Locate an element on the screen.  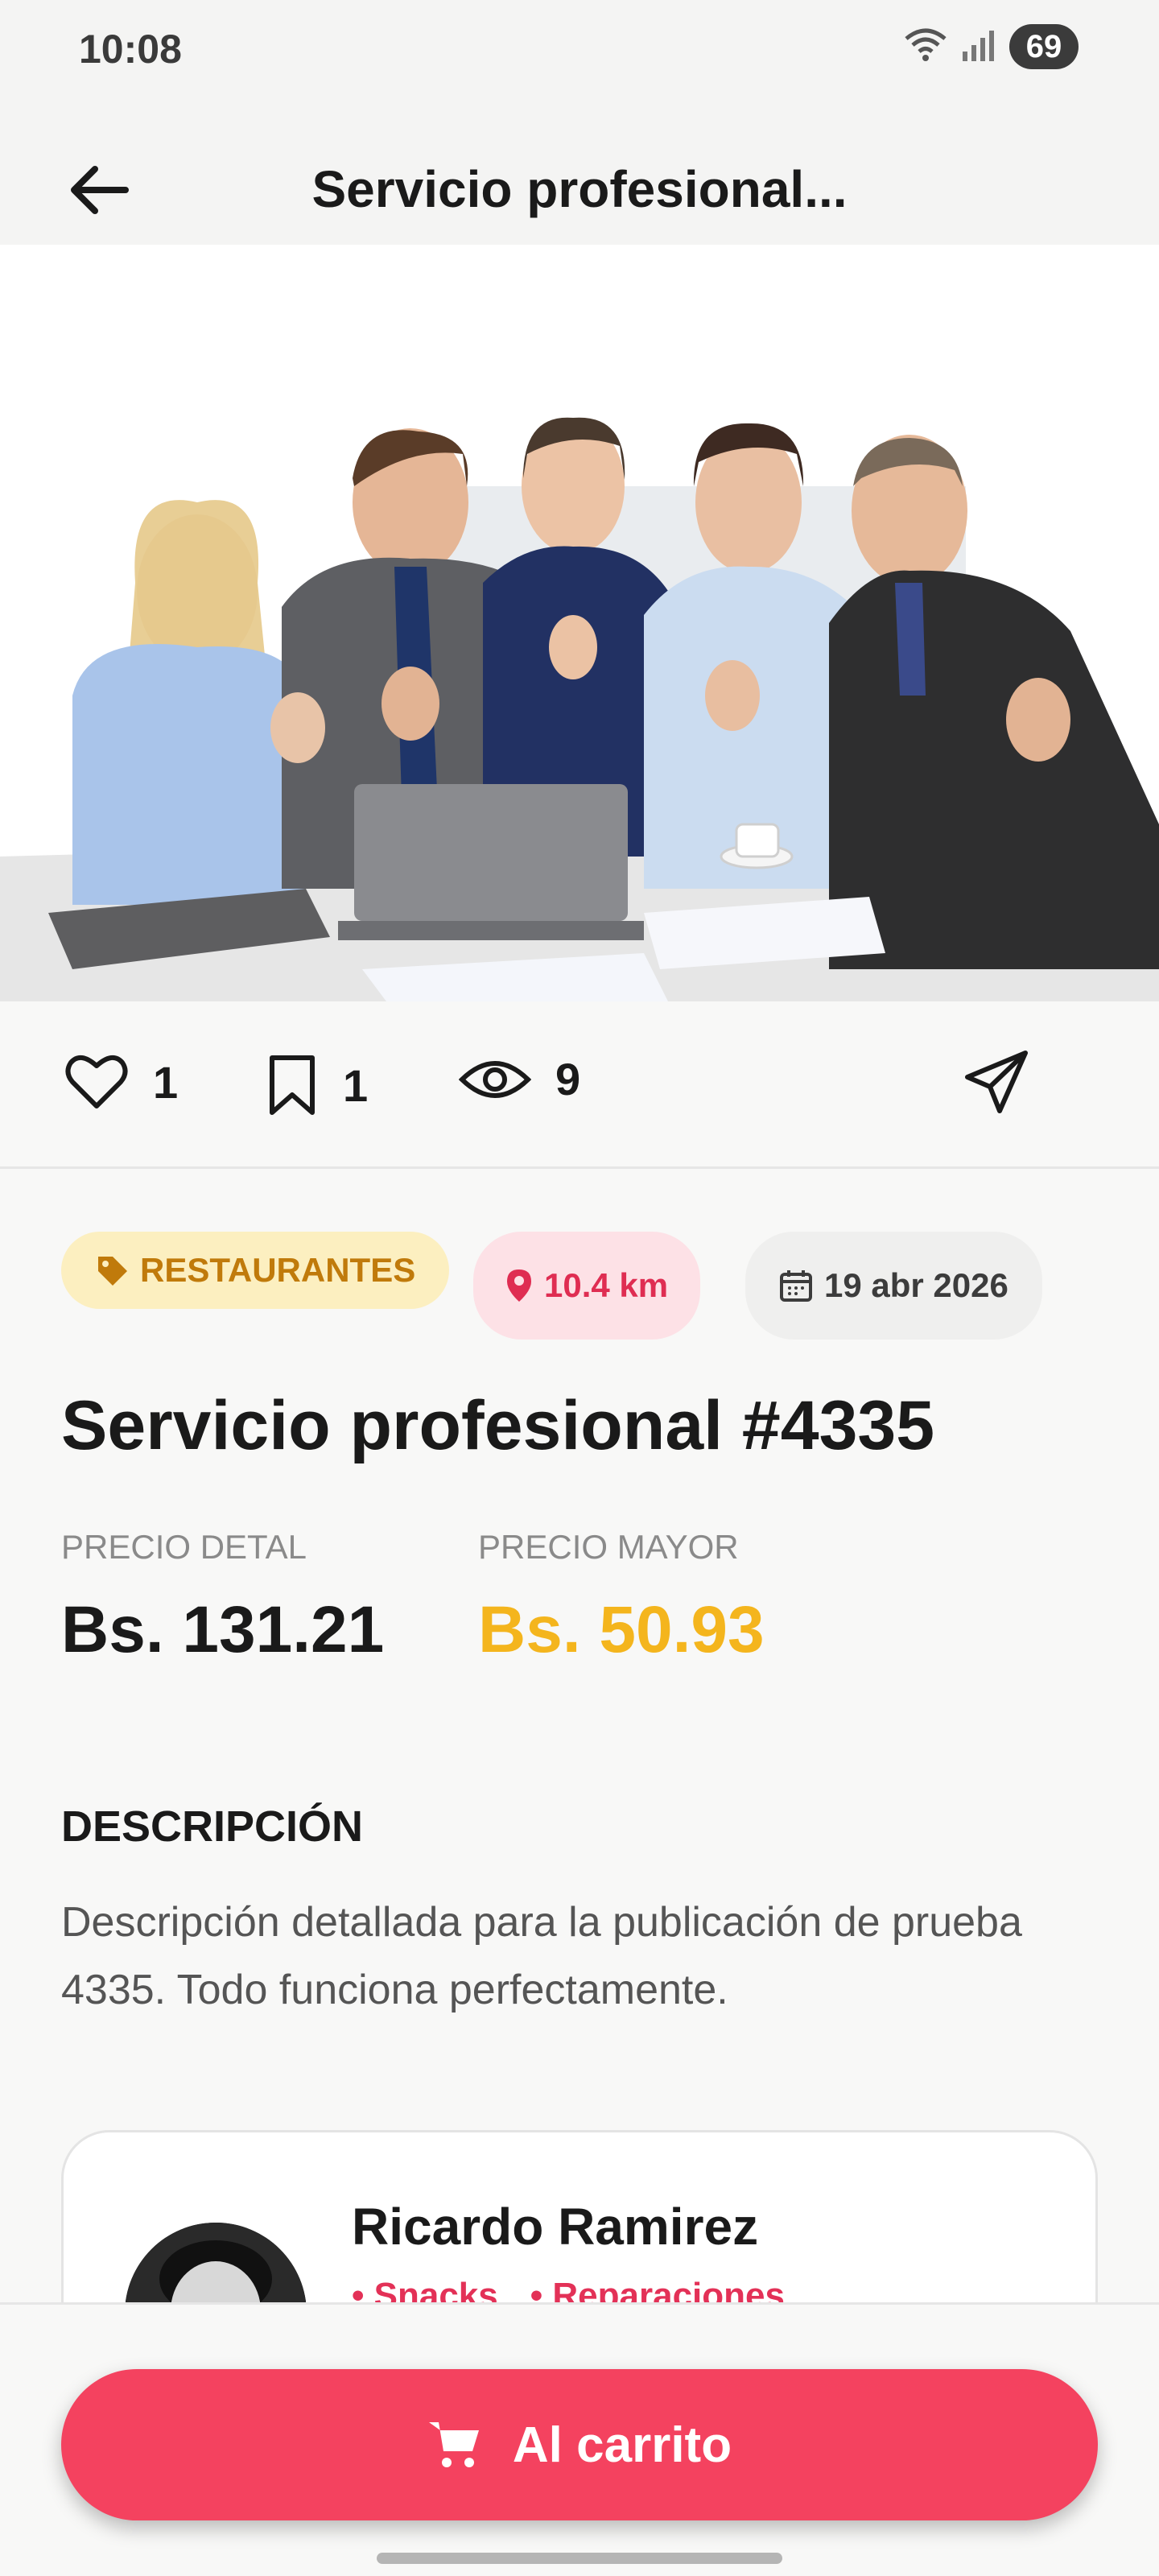
seller-name: Ricardo Ramirez is located at coordinates (555, 2227).